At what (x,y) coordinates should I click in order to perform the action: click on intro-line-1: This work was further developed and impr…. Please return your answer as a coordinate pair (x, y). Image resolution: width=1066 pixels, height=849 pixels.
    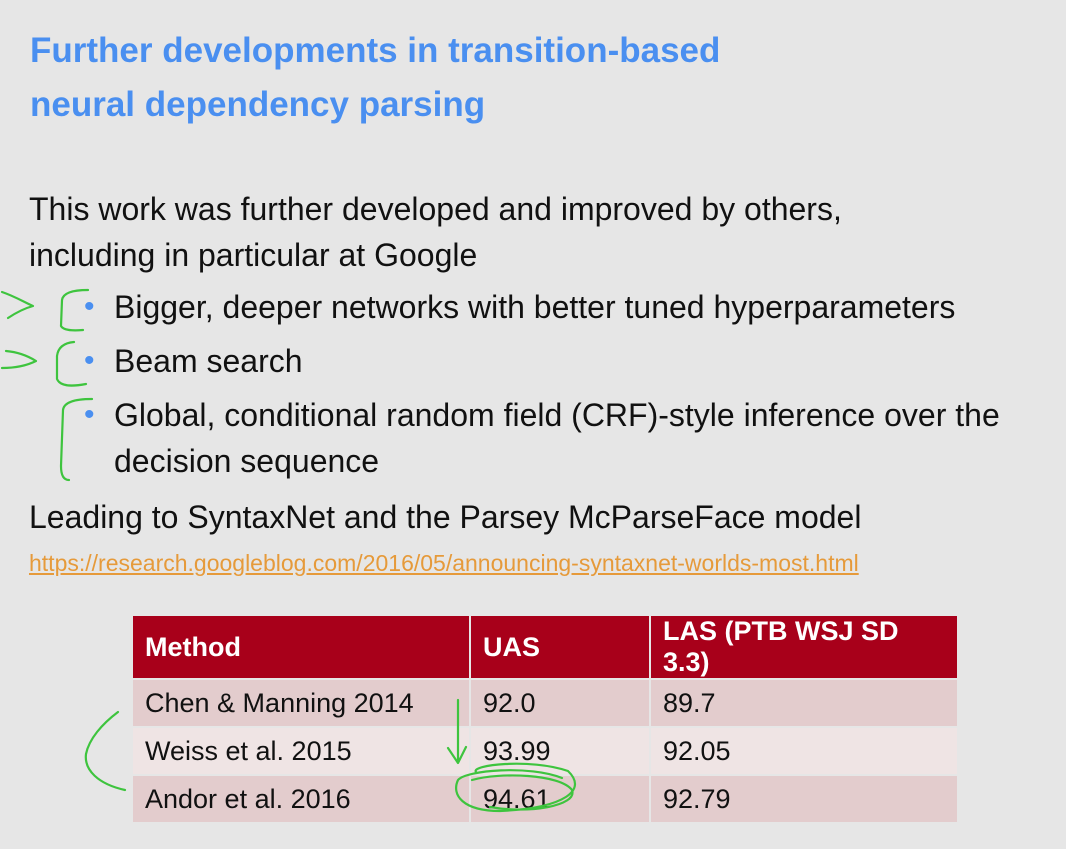
    Looking at the image, I should click on (435, 209).